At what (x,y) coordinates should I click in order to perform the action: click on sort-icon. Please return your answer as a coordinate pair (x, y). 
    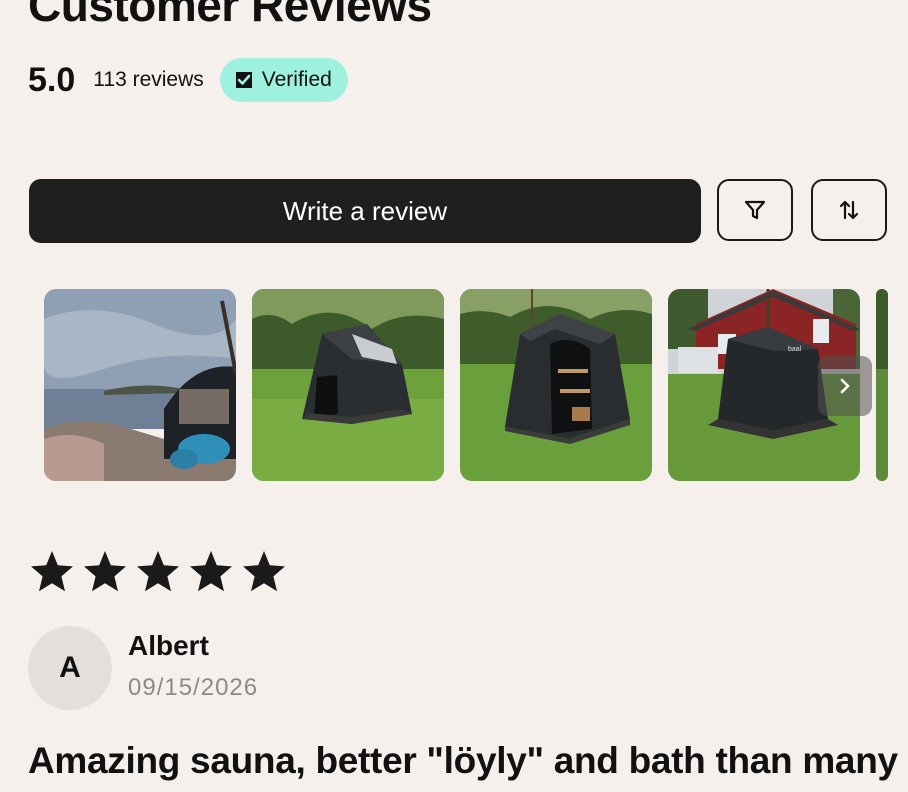
    Looking at the image, I should click on (849, 210).